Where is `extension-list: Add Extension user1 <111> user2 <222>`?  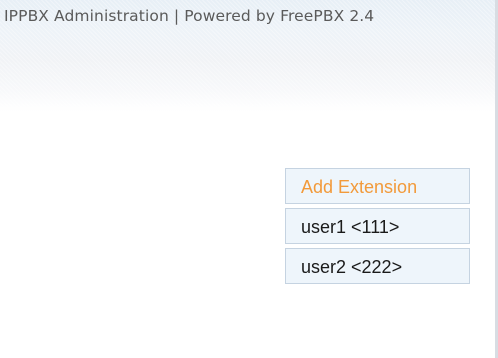 extension-list: Add Extension user1 <111> user2 <222> is located at coordinates (377, 228).